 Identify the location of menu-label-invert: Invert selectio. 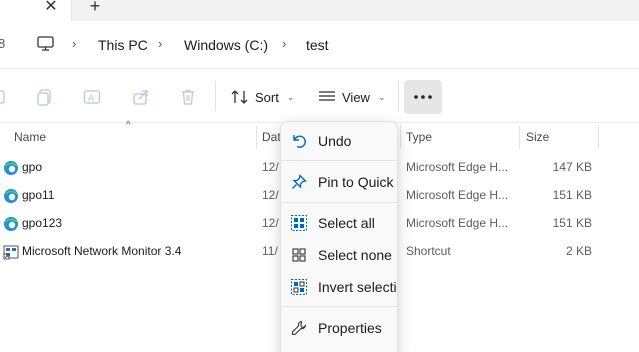
(358, 287).